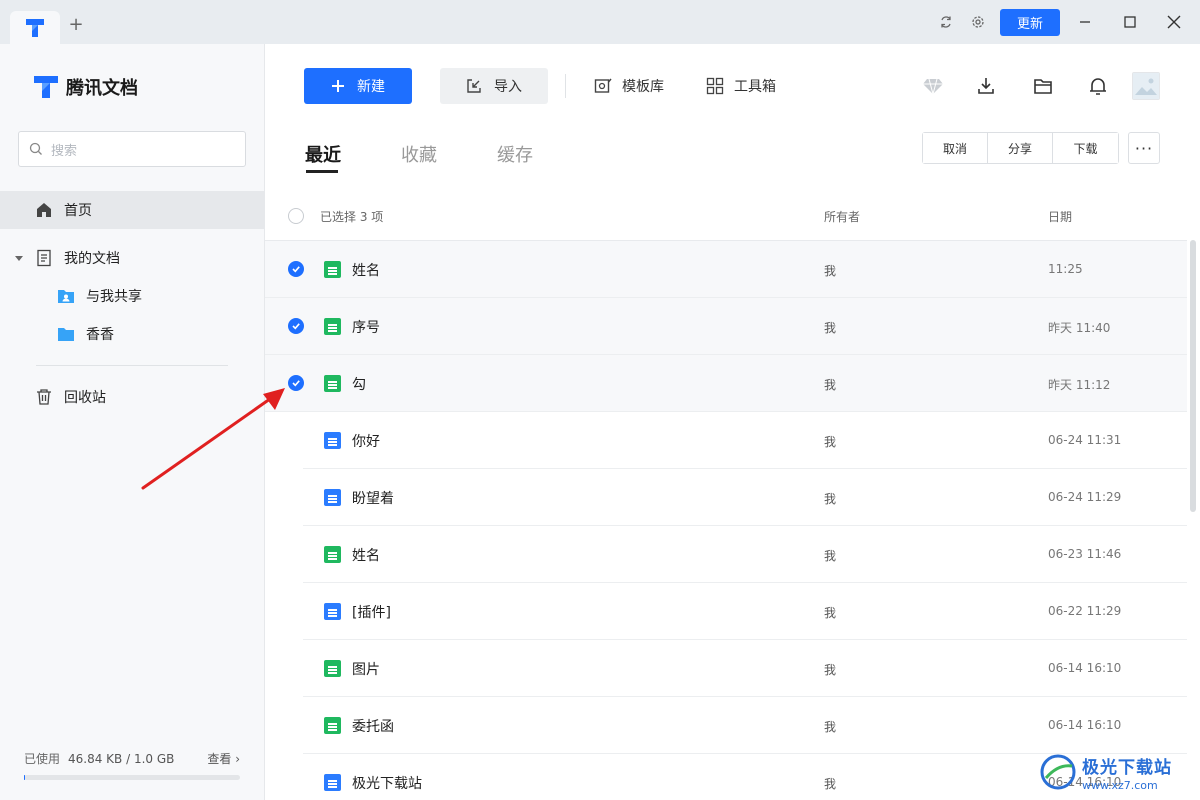 The height and width of the screenshot is (800, 1200). I want to click on watermark: 极光下载站 www.xz7.com, so click(1115, 772).